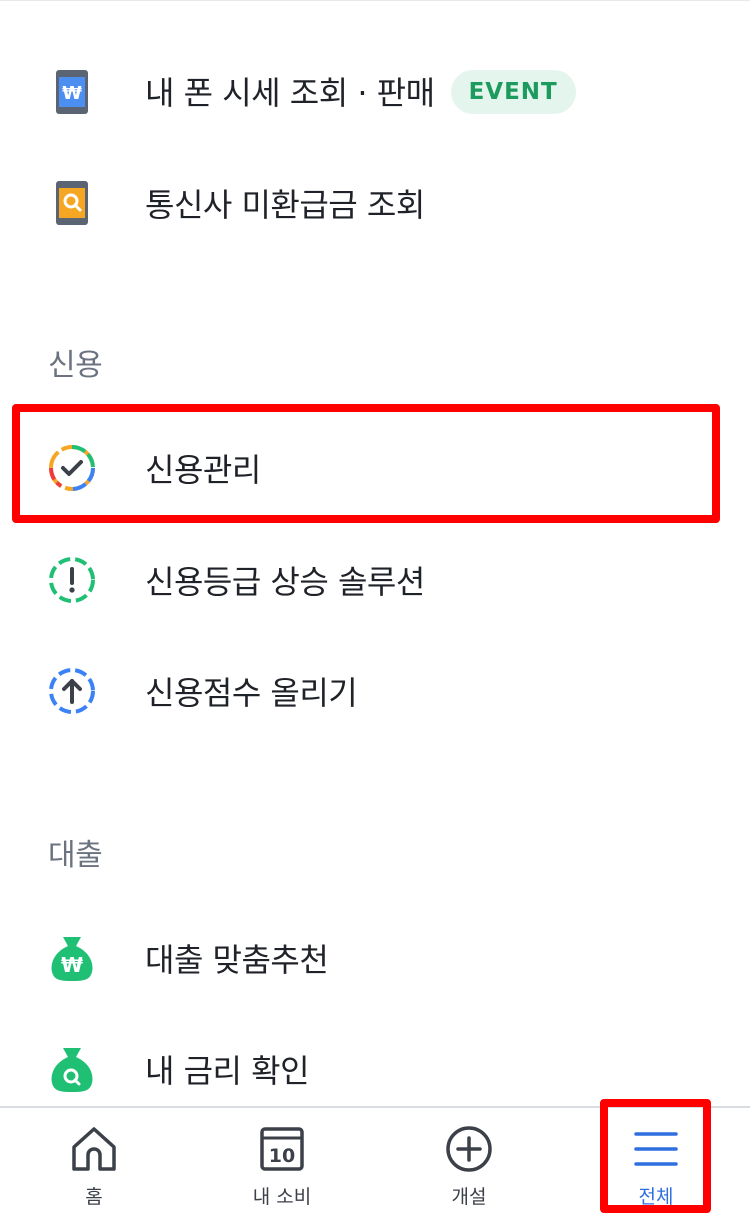  Describe the element at coordinates (469, 1197) in the screenshot. I see `tab-label: 개설` at that location.